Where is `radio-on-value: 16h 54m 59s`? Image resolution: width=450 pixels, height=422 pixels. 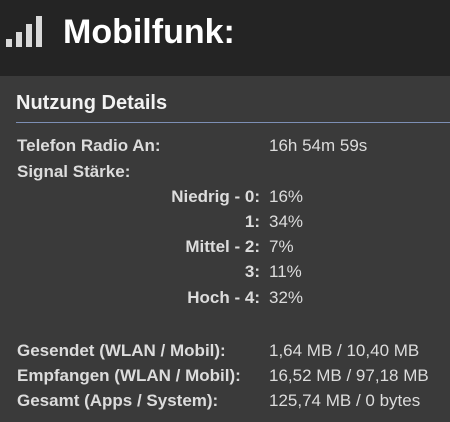
radio-on-value: 16h 54m 59s is located at coordinates (318, 145).